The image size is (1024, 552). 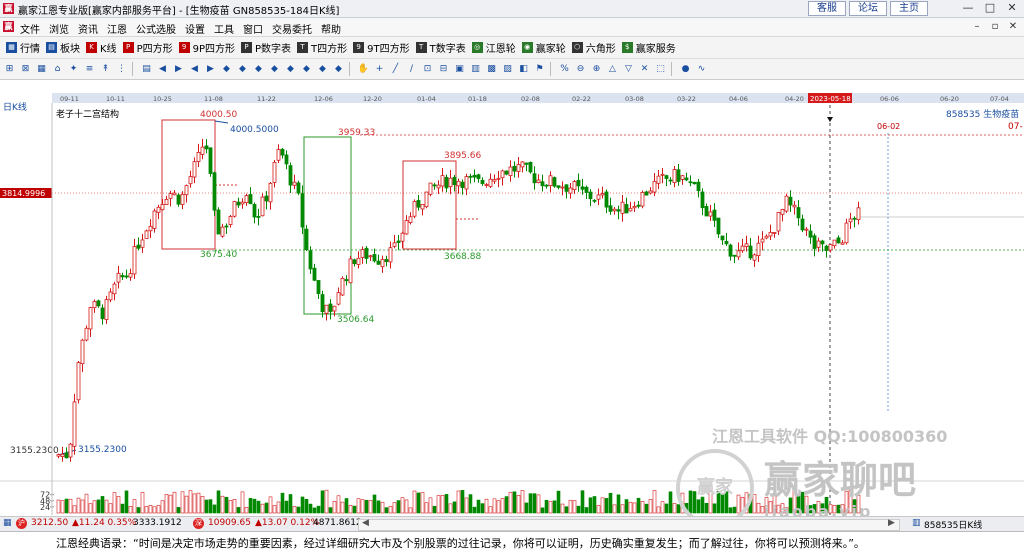 I want to click on drawing-tool-30: ▨, so click(x=507, y=69).